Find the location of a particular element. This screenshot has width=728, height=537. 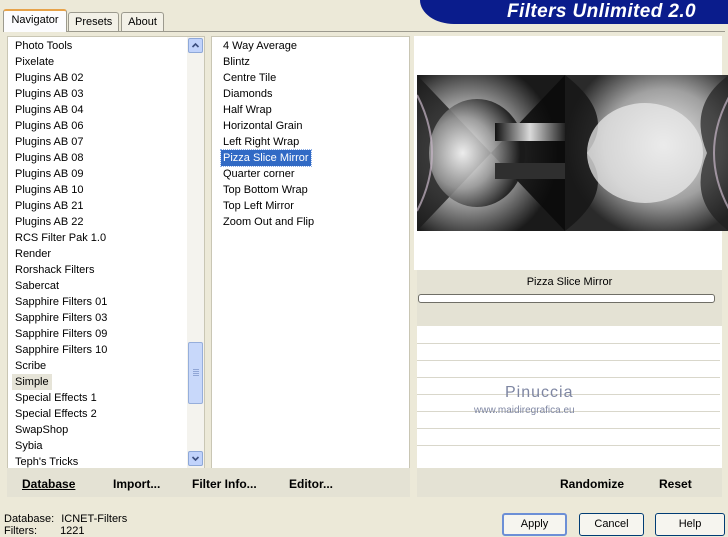

scroll-thumb is located at coordinates (195, 373).